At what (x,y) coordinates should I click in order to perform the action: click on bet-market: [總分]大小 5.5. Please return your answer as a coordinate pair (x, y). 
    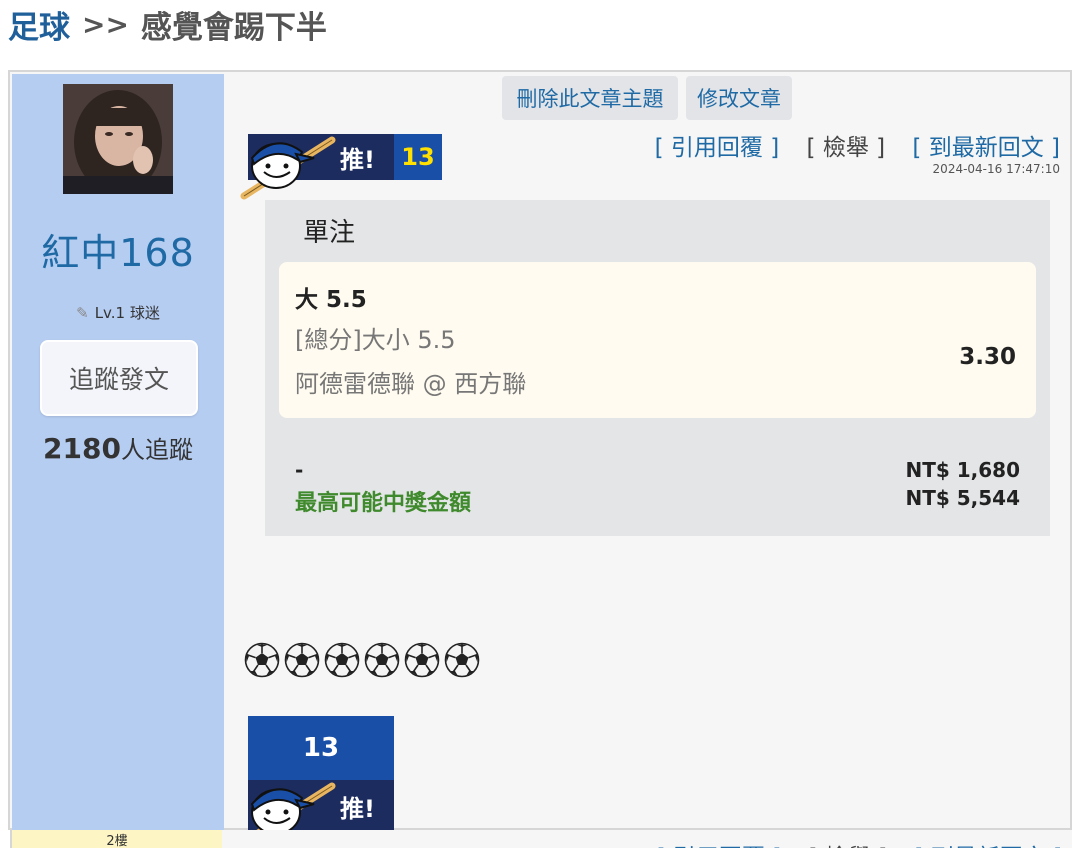
    Looking at the image, I should click on (375, 340).